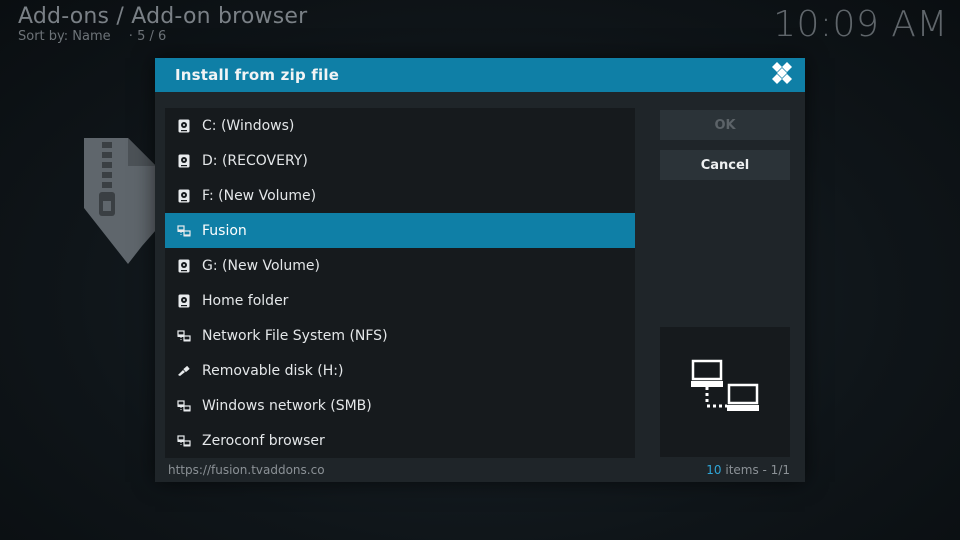 The height and width of the screenshot is (540, 960). Describe the element at coordinates (400, 160) in the screenshot. I see `list-item: D: (RECOVERY)` at that location.